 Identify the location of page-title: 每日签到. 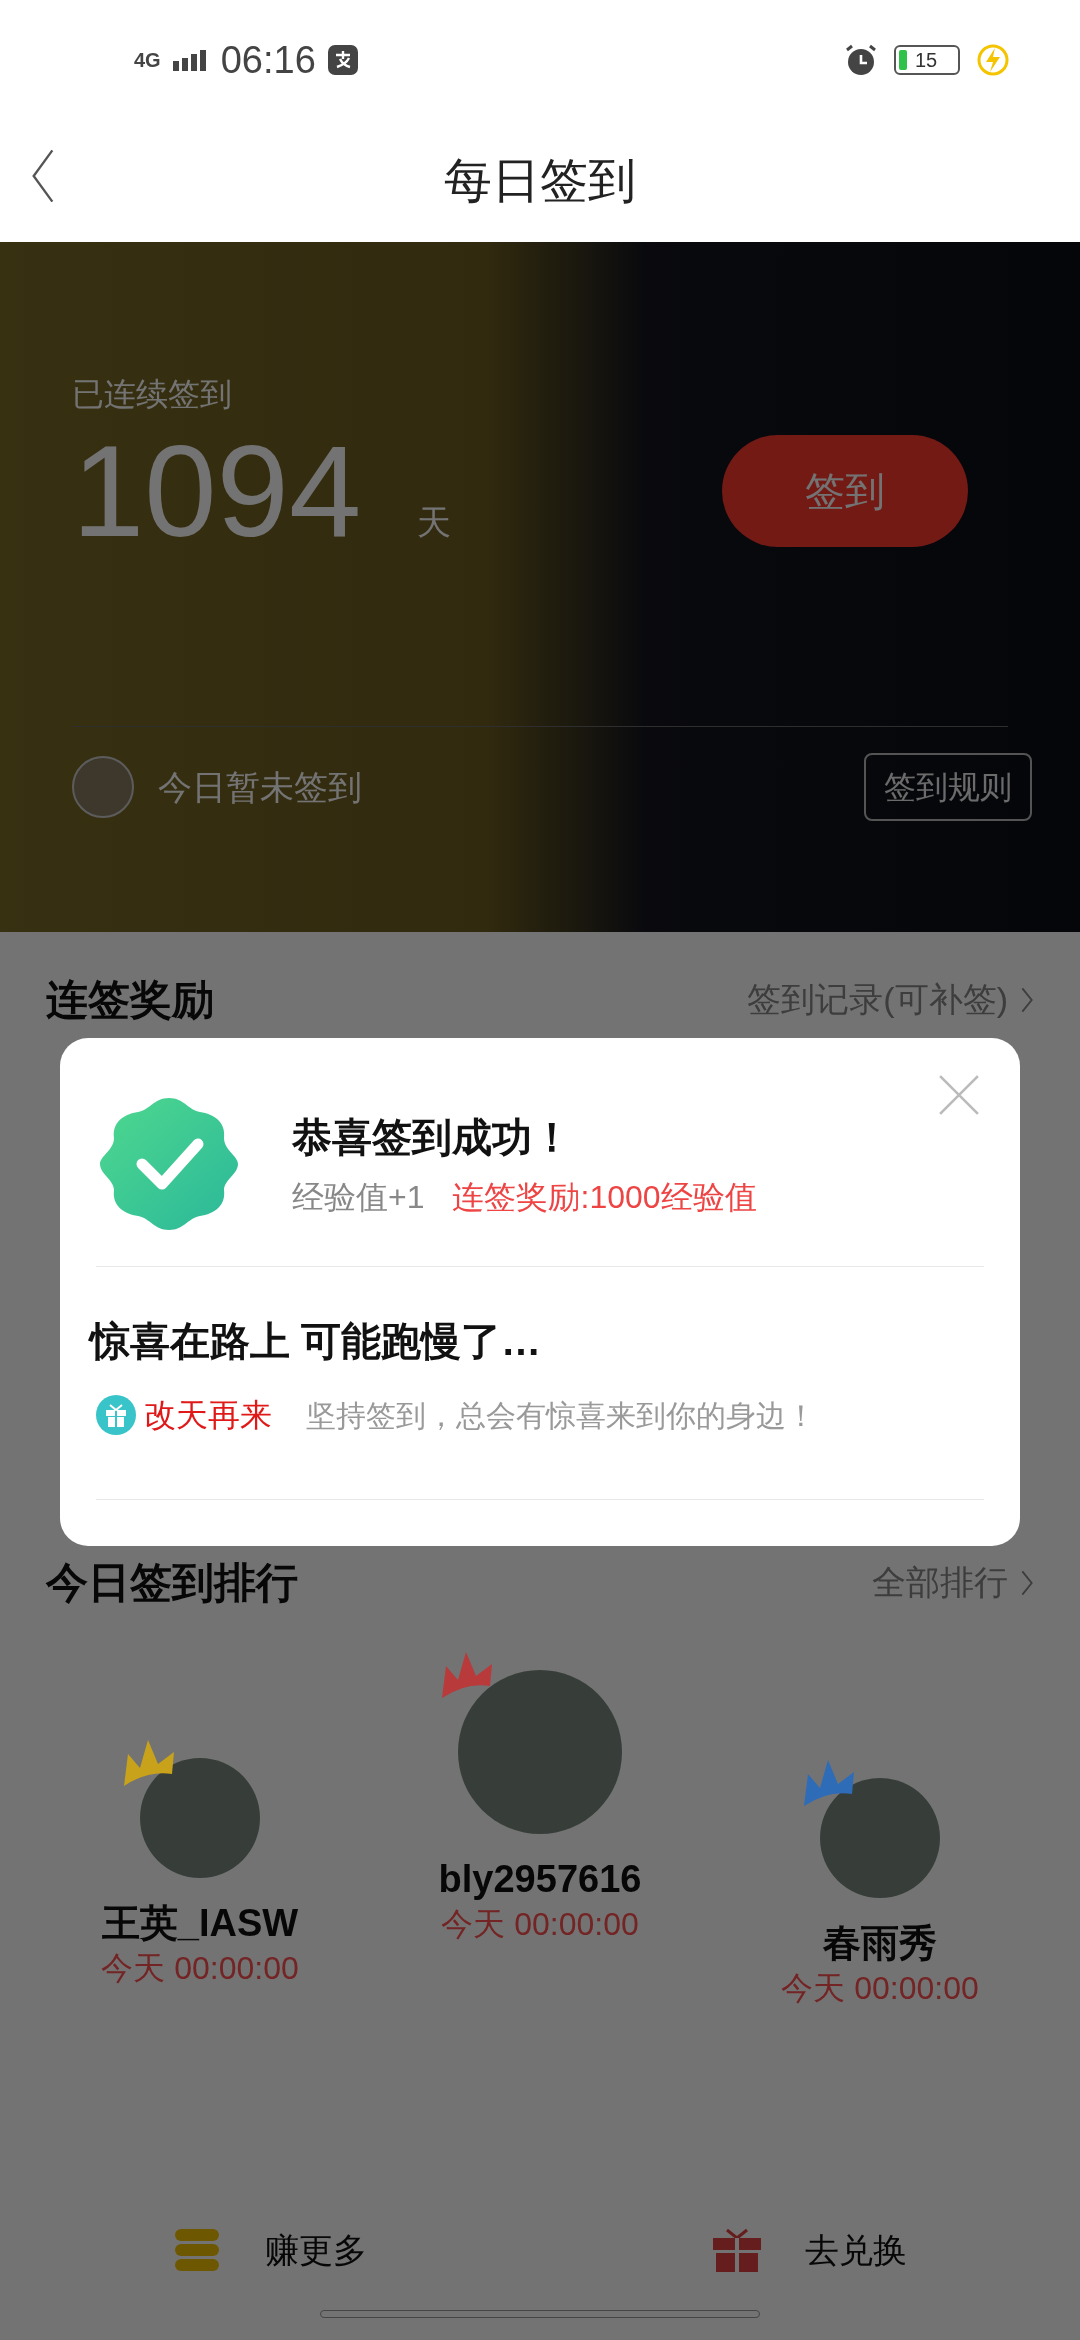
(540, 181).